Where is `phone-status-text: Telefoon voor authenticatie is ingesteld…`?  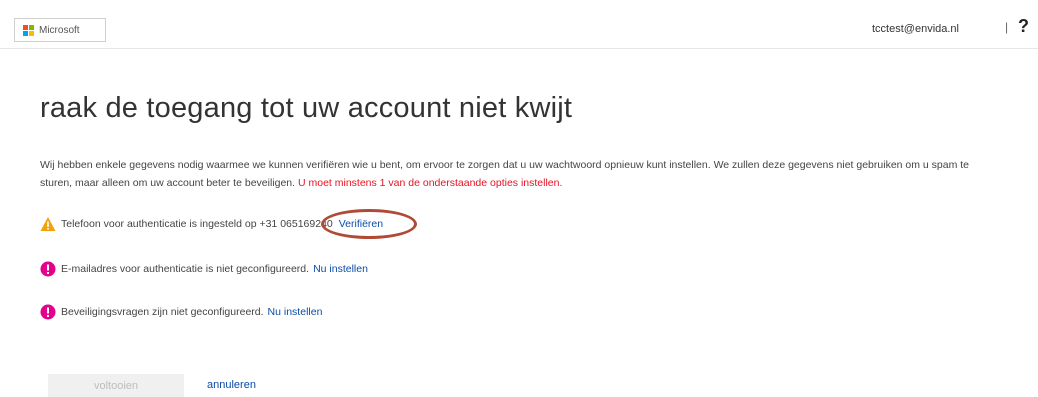
phone-status-text: Telefoon voor authenticatie is ingesteld… is located at coordinates (197, 224).